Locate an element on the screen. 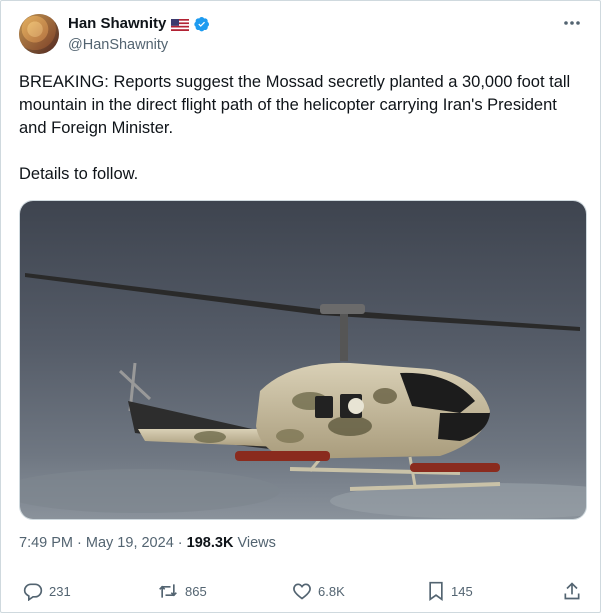  author-handle: @HanShawnity is located at coordinates (118, 45).